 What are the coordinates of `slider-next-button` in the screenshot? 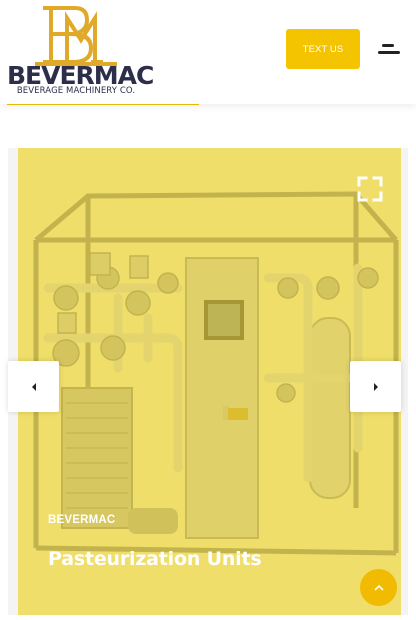 It's located at (375, 386).